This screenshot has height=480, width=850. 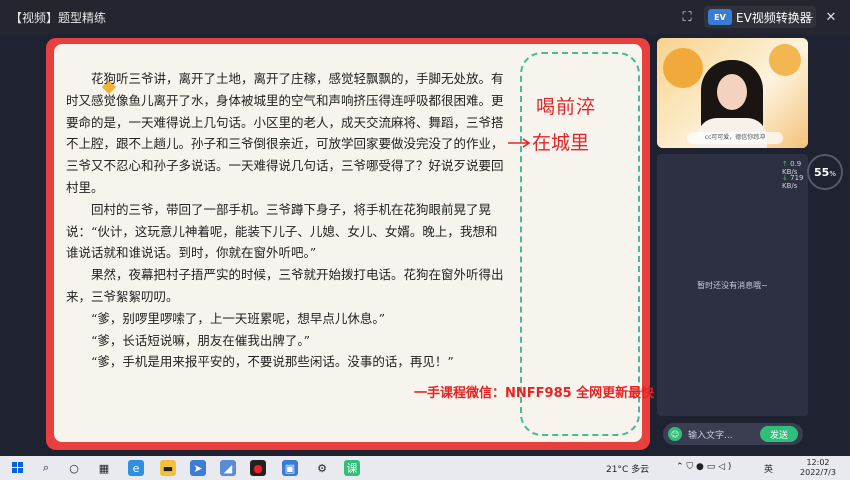 What do you see at coordinates (687, 17) in the screenshot?
I see `crop-icon: ⛶` at bounding box center [687, 17].